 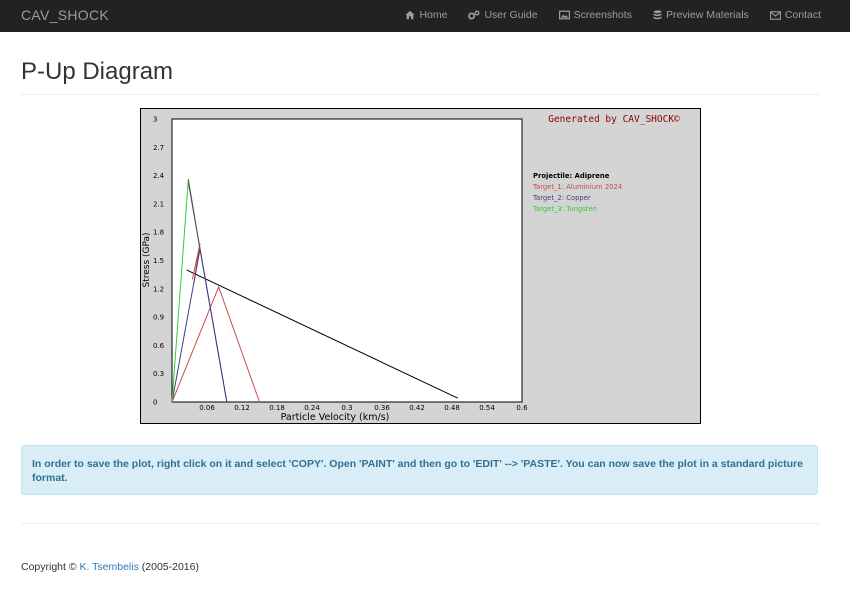 I want to click on generated-by-label: Generated by CAV_SHOCK©, so click(x=614, y=119).